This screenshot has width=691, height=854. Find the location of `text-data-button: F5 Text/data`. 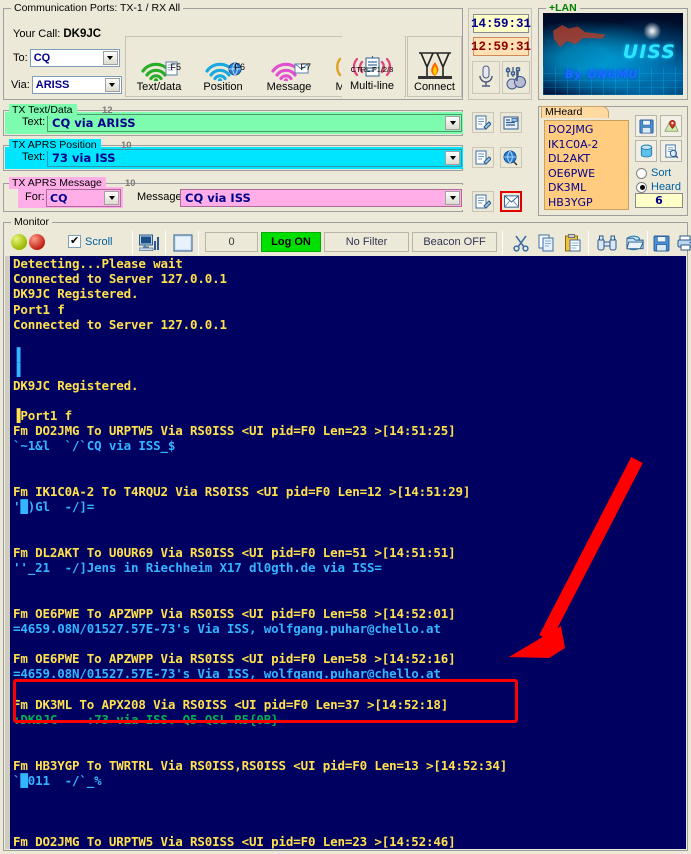

text-data-button: F5 Text/data is located at coordinates (159, 67).